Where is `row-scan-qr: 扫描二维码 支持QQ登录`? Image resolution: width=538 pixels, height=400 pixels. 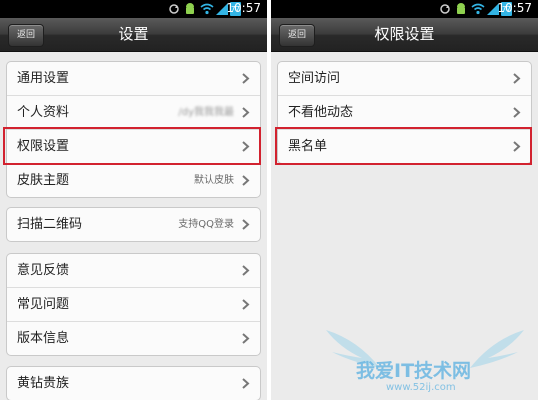
row-scan-qr: 扫描二维码 支持QQ登录 is located at coordinates (133, 224).